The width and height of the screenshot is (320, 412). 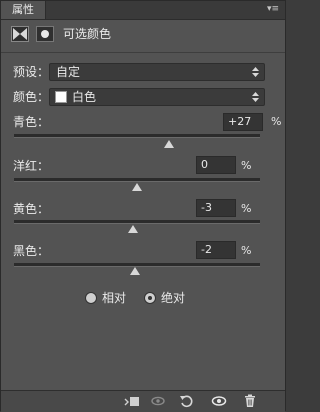 I want to click on preset-value: 自定, so click(x=68, y=72).